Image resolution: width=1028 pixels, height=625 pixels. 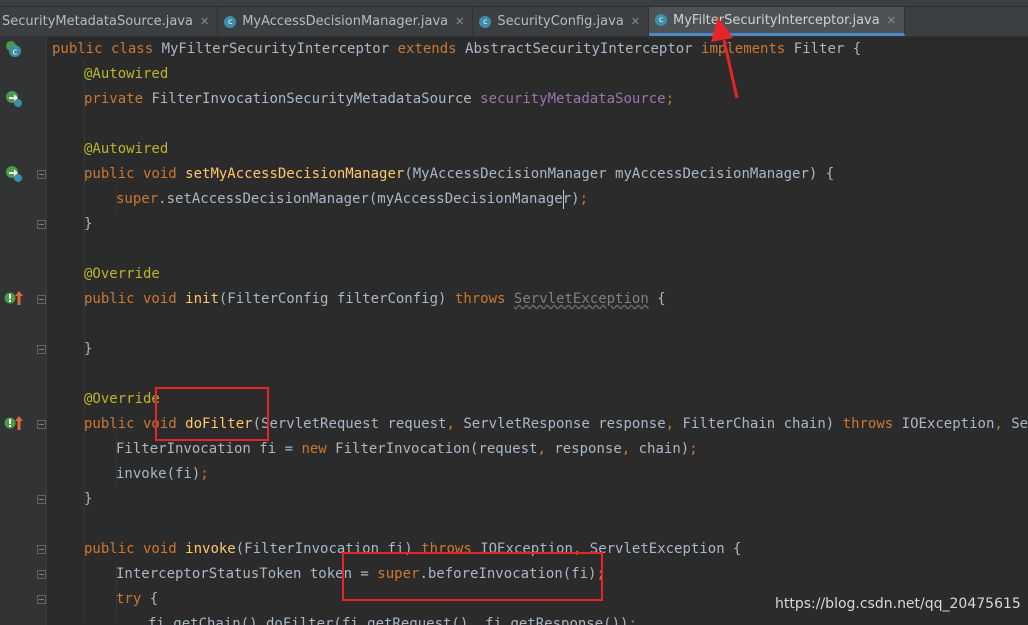 I want to click on tab-security-metadata-source: SecurityMetadataSource.java ✕, so click(x=109, y=21).